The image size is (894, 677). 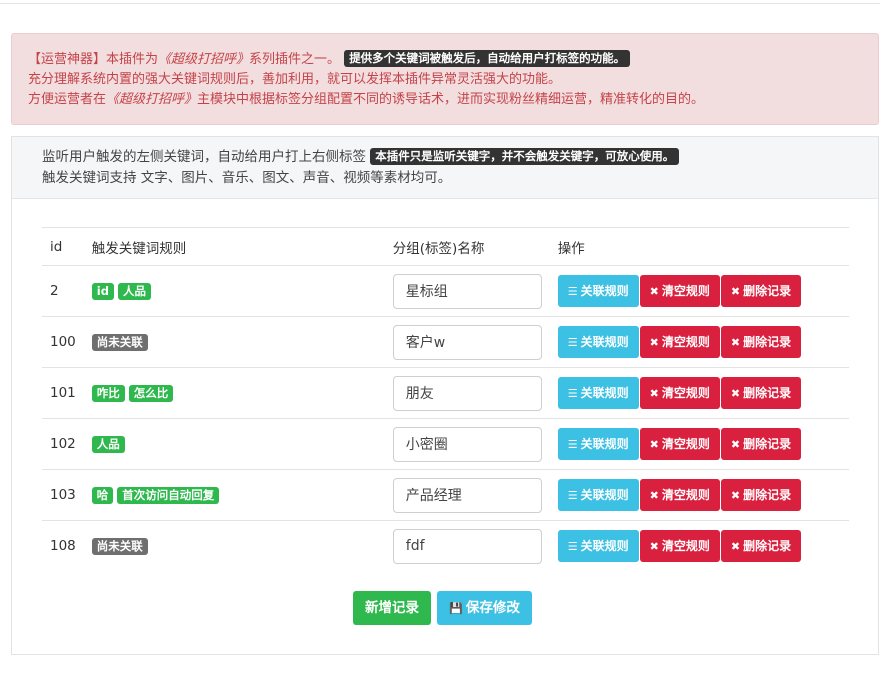 I want to click on panel-desc-text: 监听用户触发的左侧关键词，自动给用户打上右侧标签, so click(x=204, y=157).